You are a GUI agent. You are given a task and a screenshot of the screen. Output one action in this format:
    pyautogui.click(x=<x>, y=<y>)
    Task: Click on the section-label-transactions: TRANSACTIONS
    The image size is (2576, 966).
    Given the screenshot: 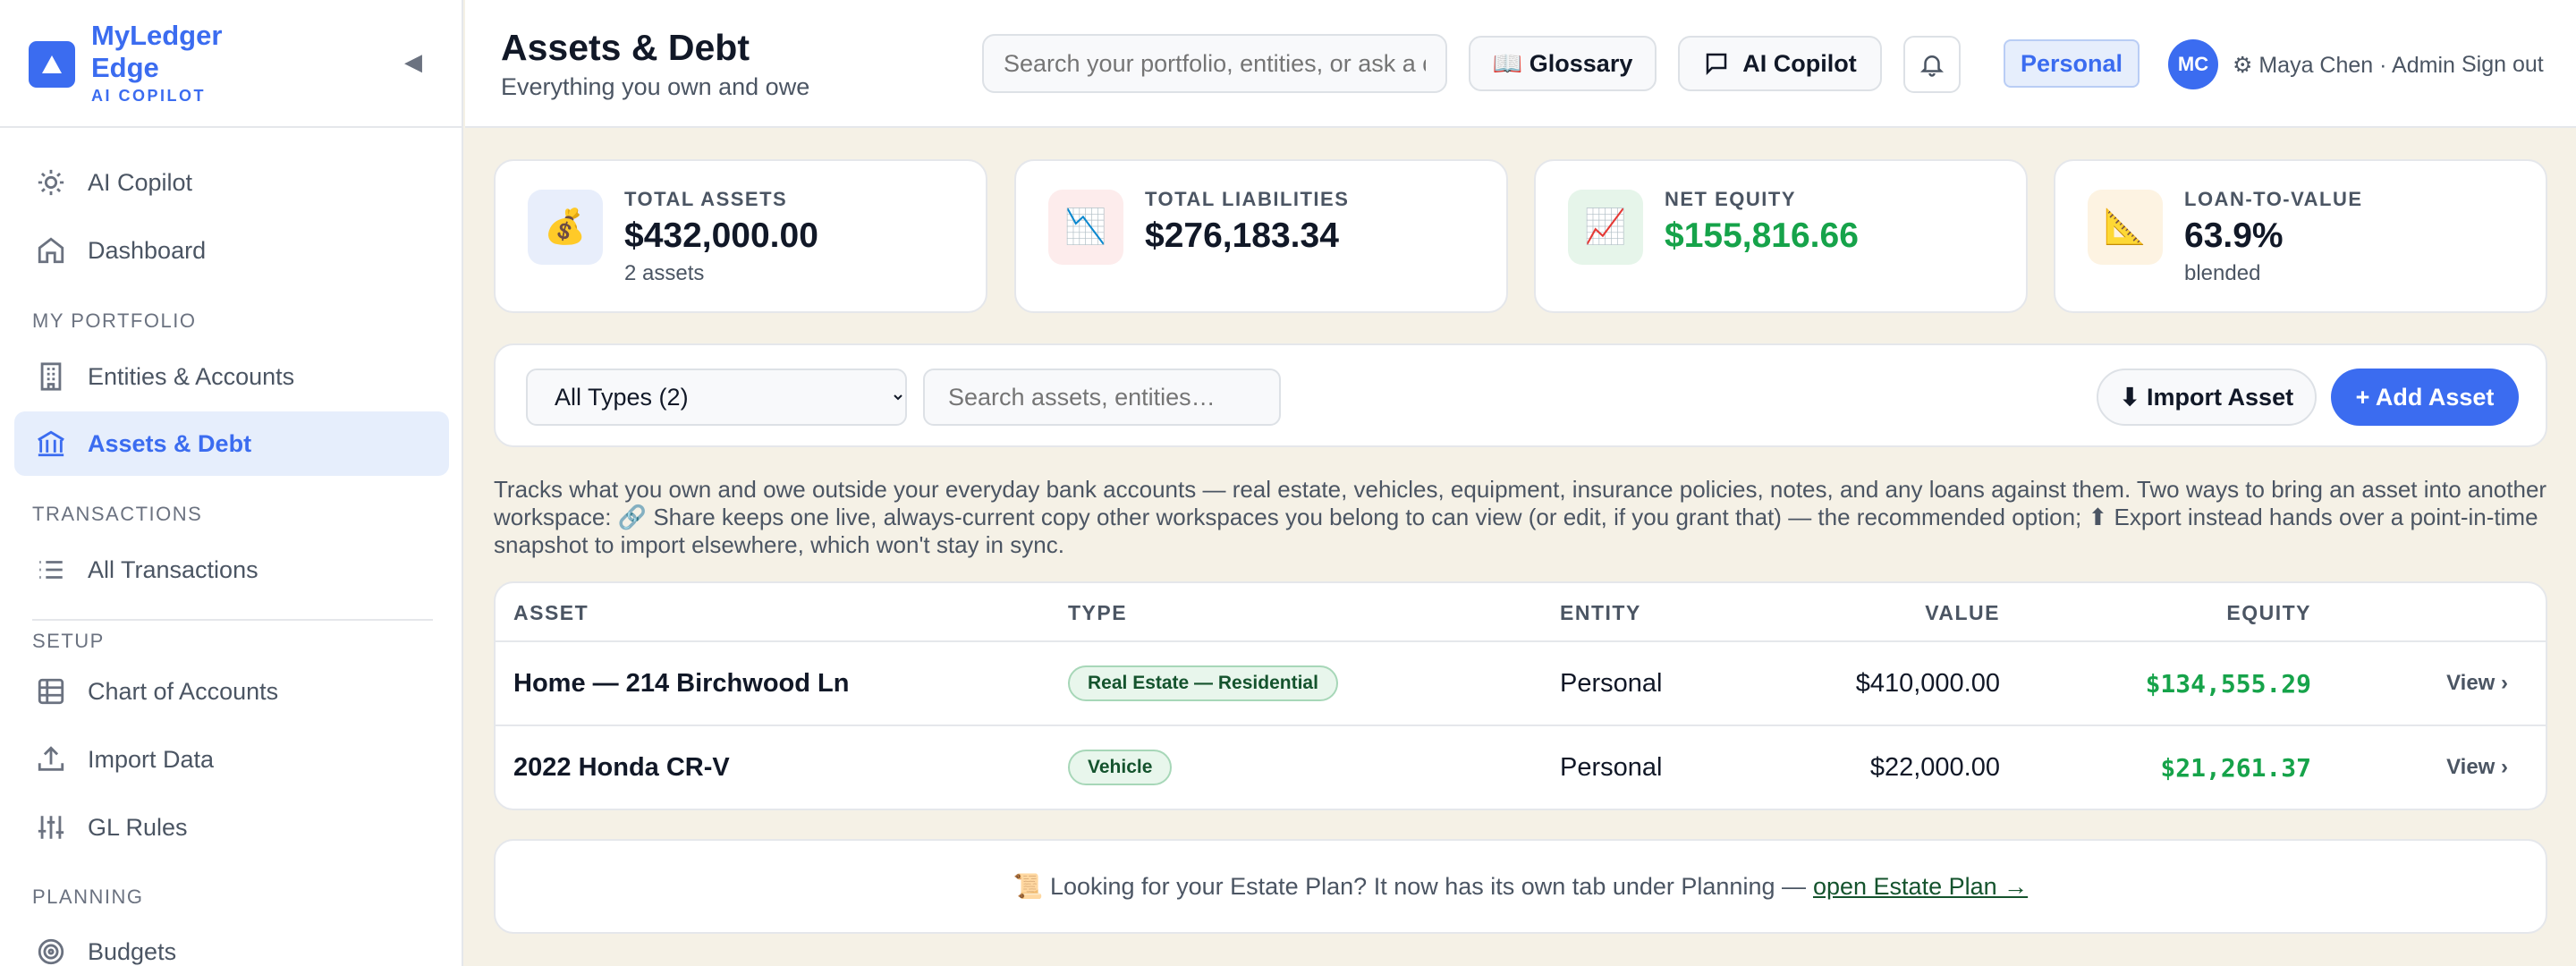 What is the action you would take?
    pyautogui.click(x=117, y=514)
    